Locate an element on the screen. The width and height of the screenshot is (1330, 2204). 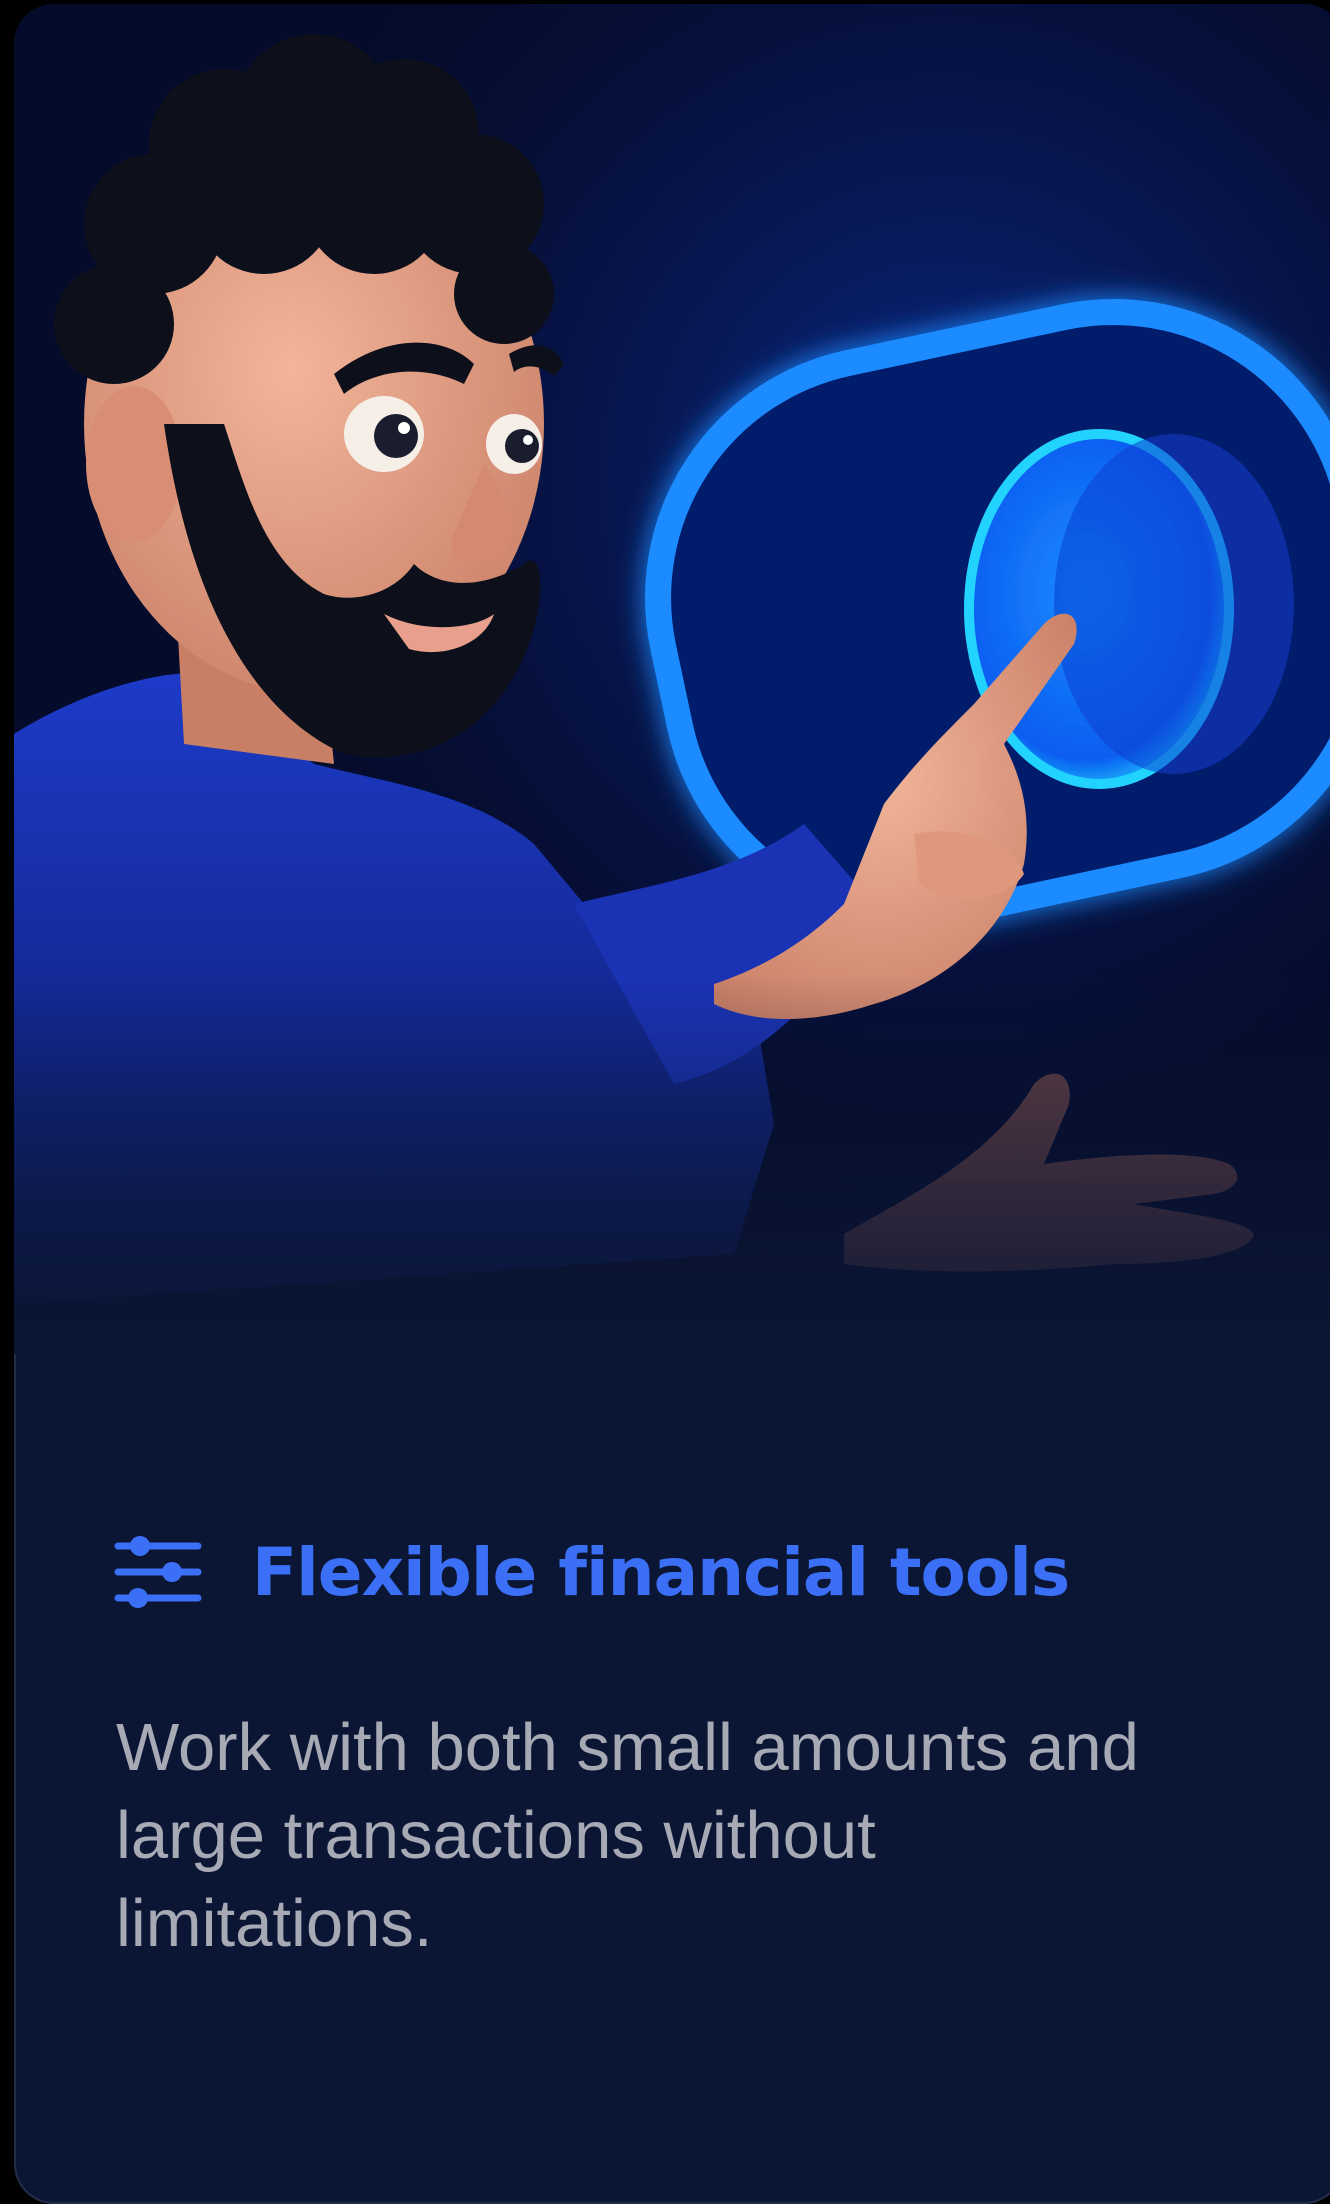
feature-title: Flexible financial tools is located at coordinates (661, 1572).